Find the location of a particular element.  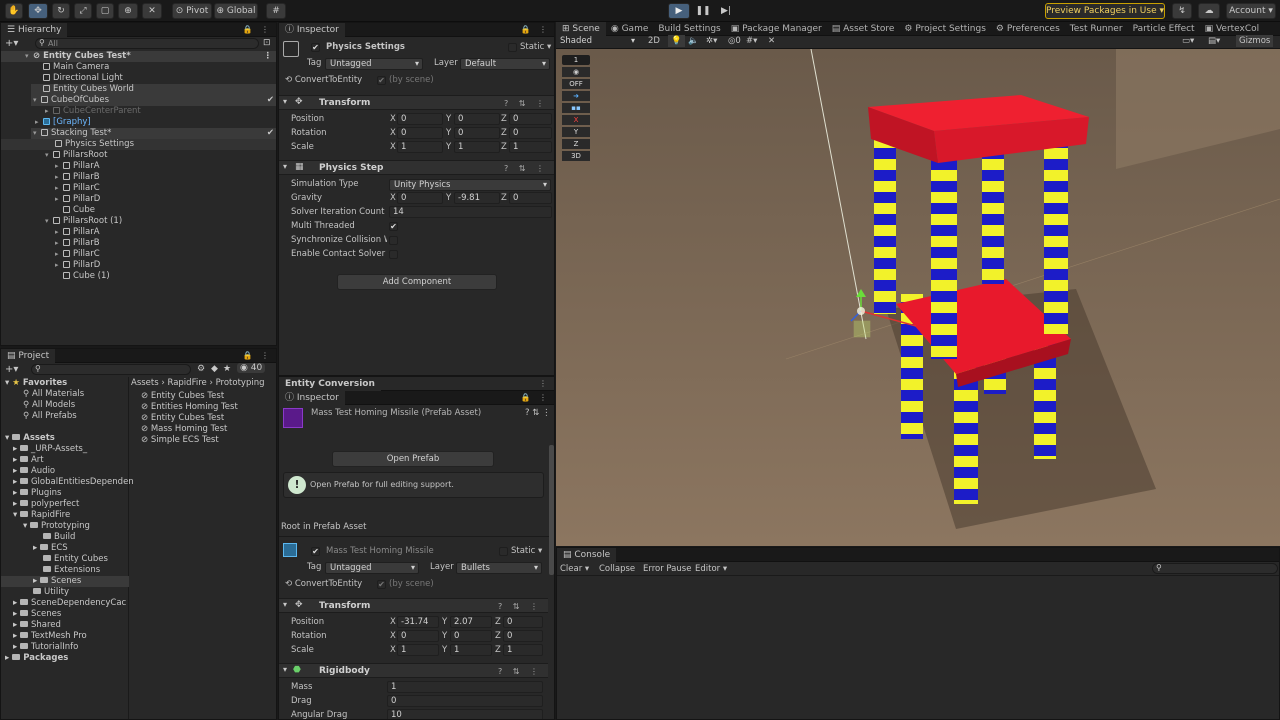

hierarchy-item: ▸ PillarA is located at coordinates (50, 166).